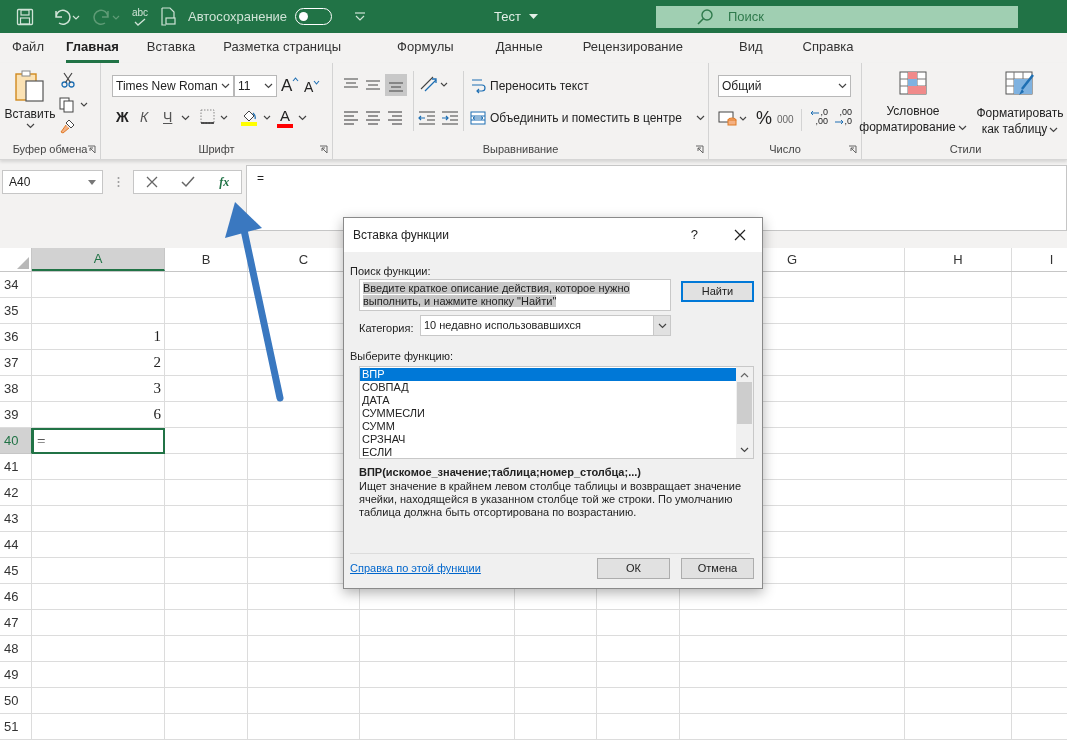 This screenshot has height=750, width=1067. I want to click on font-name-dropdown: Times New Roman, so click(173, 86).